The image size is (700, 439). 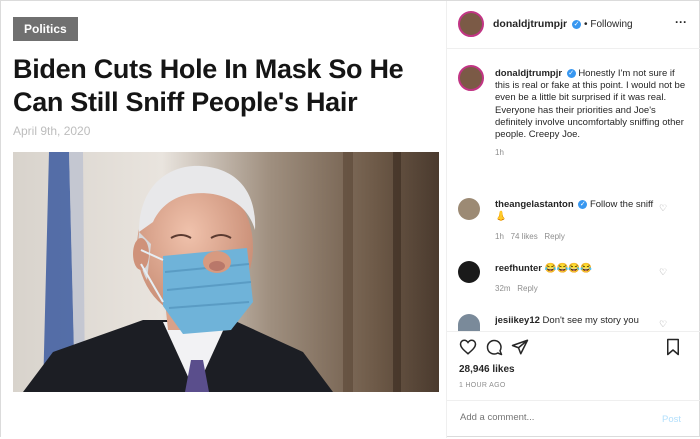 I want to click on comment-input, so click(x=550, y=417).